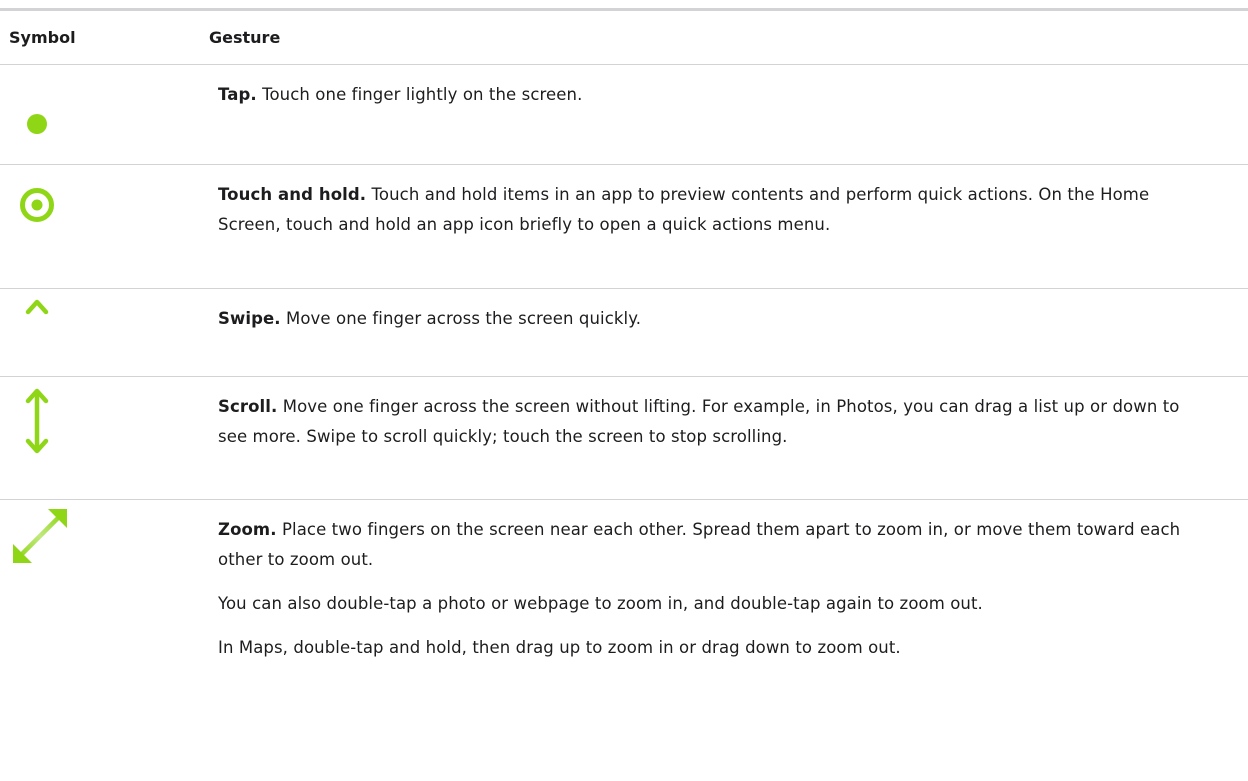 The height and width of the screenshot is (781, 1248). Describe the element at coordinates (422, 94) in the screenshot. I see `gesture-text: Touch one finger lightly on the screen.` at that location.